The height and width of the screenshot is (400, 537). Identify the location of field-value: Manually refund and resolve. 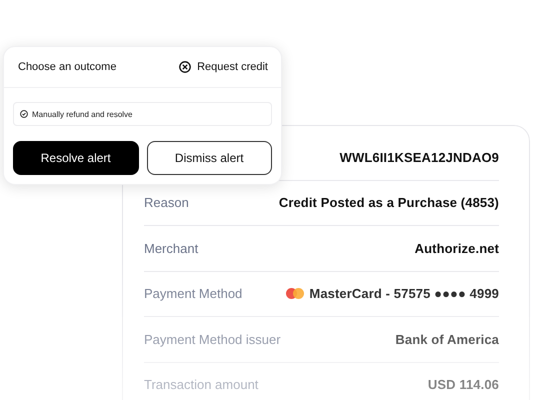
(82, 114).